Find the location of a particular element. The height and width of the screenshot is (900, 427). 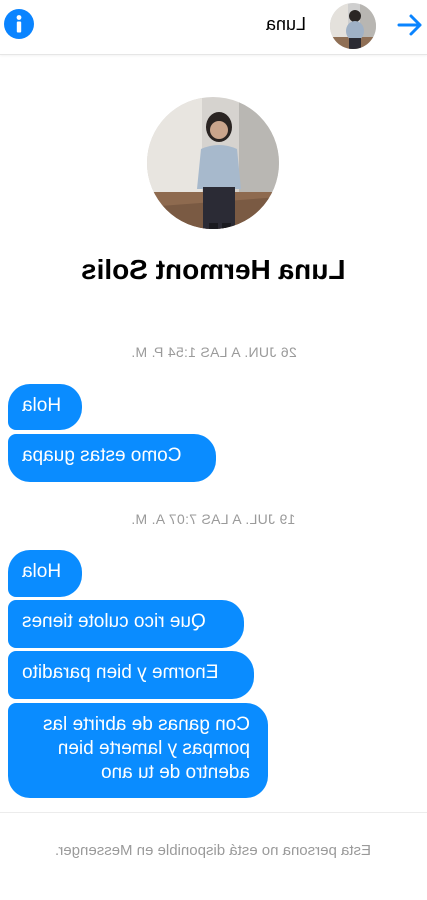

chat-header: Luna is located at coordinates (213, 27).